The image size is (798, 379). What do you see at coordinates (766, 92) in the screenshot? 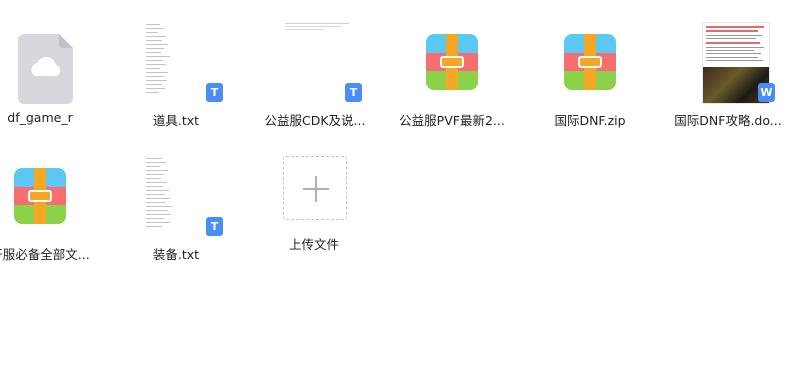
I see `word-badge-icon: W` at bounding box center [766, 92].